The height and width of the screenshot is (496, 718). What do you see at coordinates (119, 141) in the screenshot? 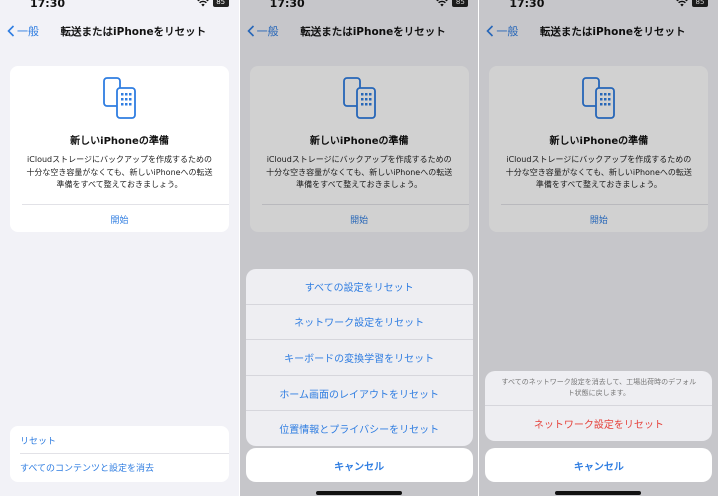
I see `card-title: 新しいiPhoneの準備` at bounding box center [119, 141].